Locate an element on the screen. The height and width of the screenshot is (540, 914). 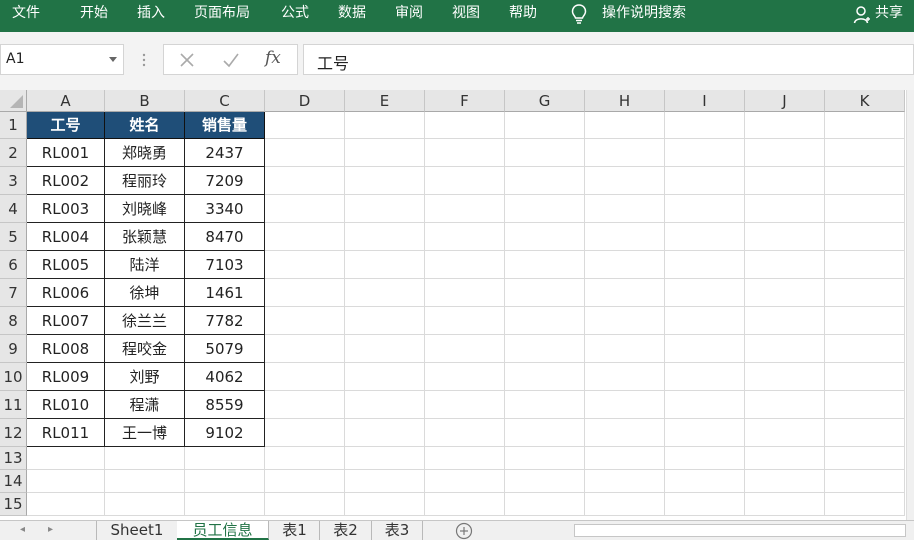
tab-help: 帮助 is located at coordinates (523, 13).